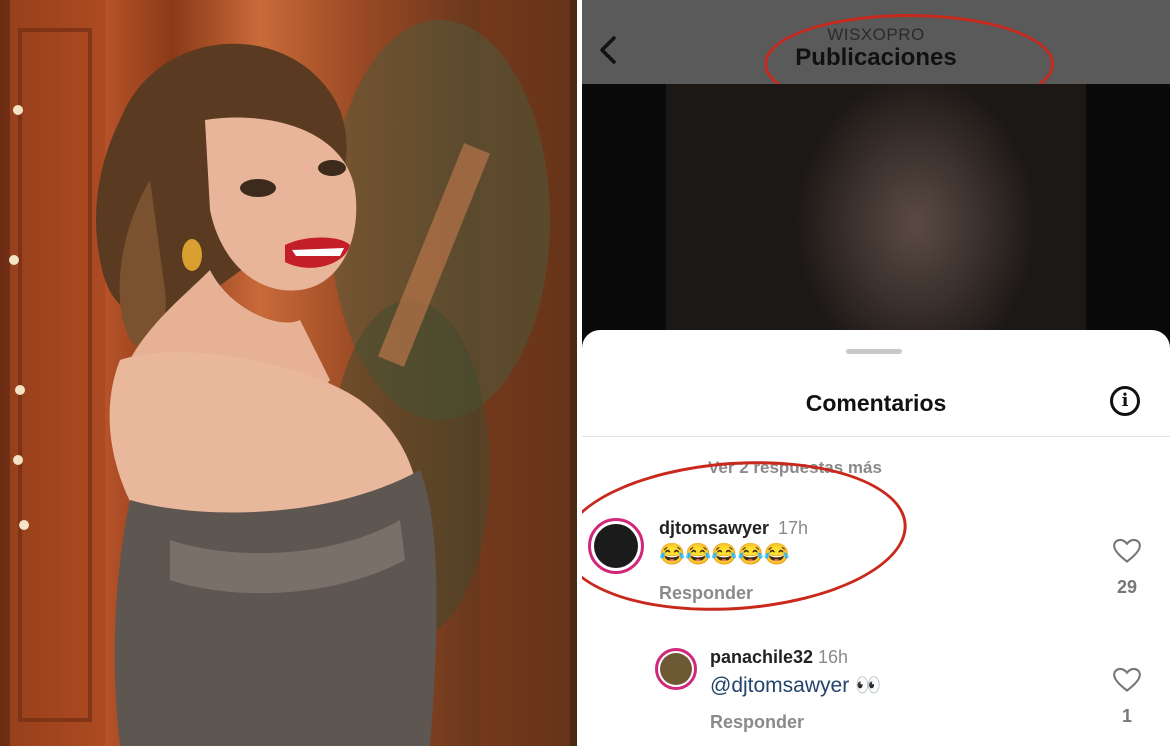 The image size is (1170, 746). I want to click on comment-username: panachile32, so click(761, 657).